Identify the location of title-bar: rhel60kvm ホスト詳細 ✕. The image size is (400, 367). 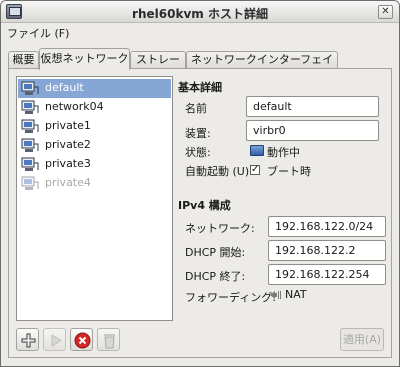
(200, 12).